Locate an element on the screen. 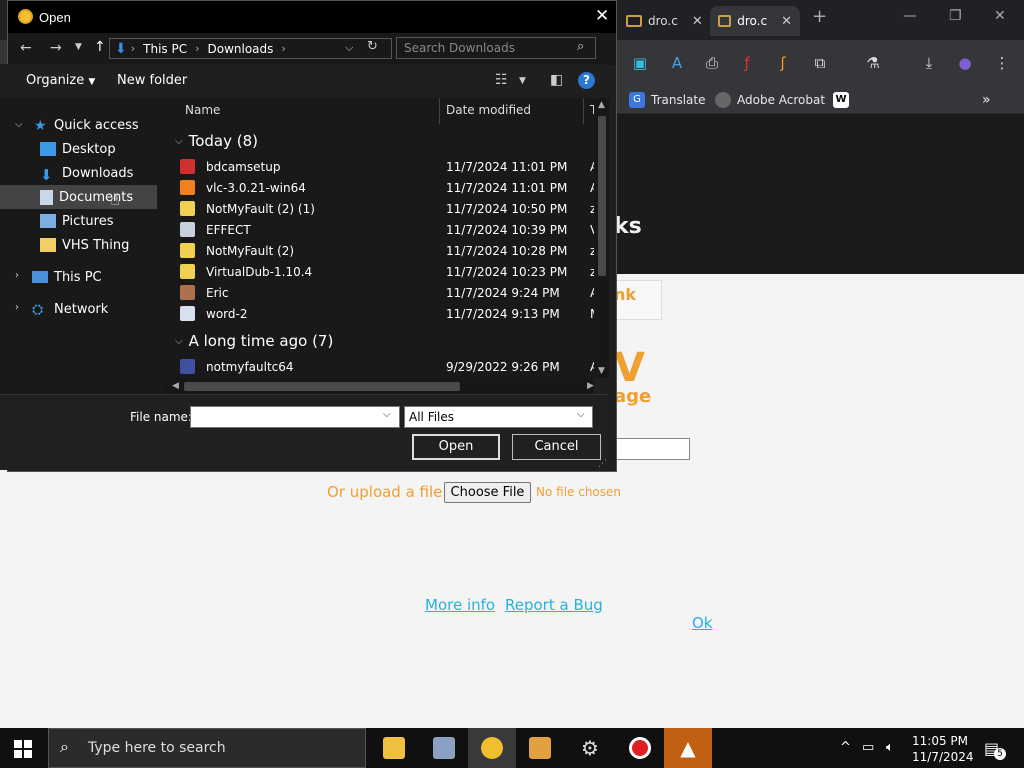 Image resolution: width=1024 pixels, height=768 pixels. extension-icon: ʃ is located at coordinates (783, 63).